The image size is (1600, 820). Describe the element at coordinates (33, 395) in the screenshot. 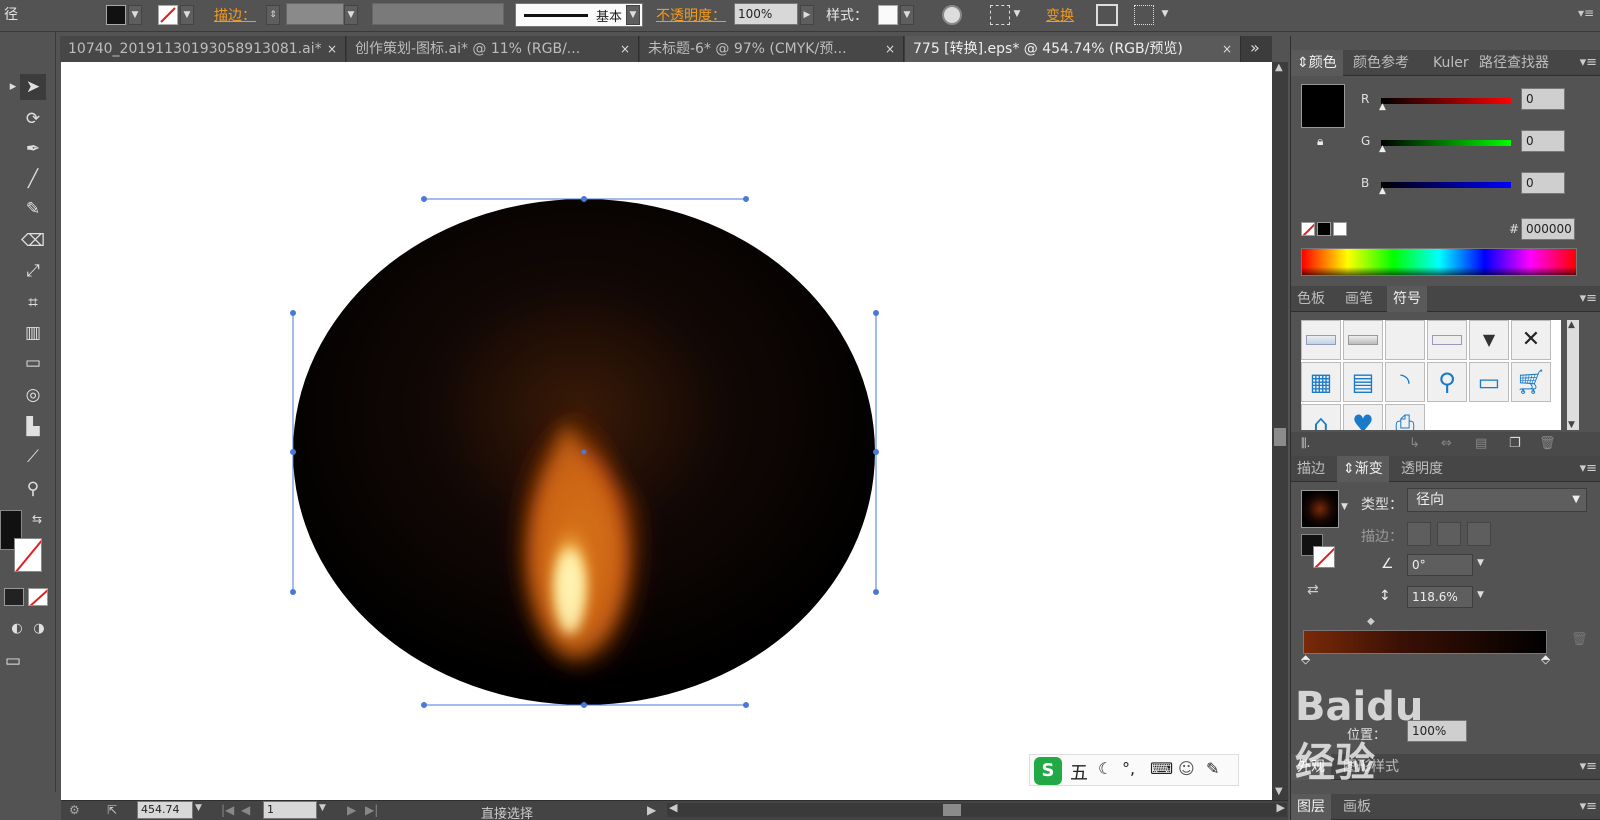

I see `blend-tool-icon: ◎` at that location.